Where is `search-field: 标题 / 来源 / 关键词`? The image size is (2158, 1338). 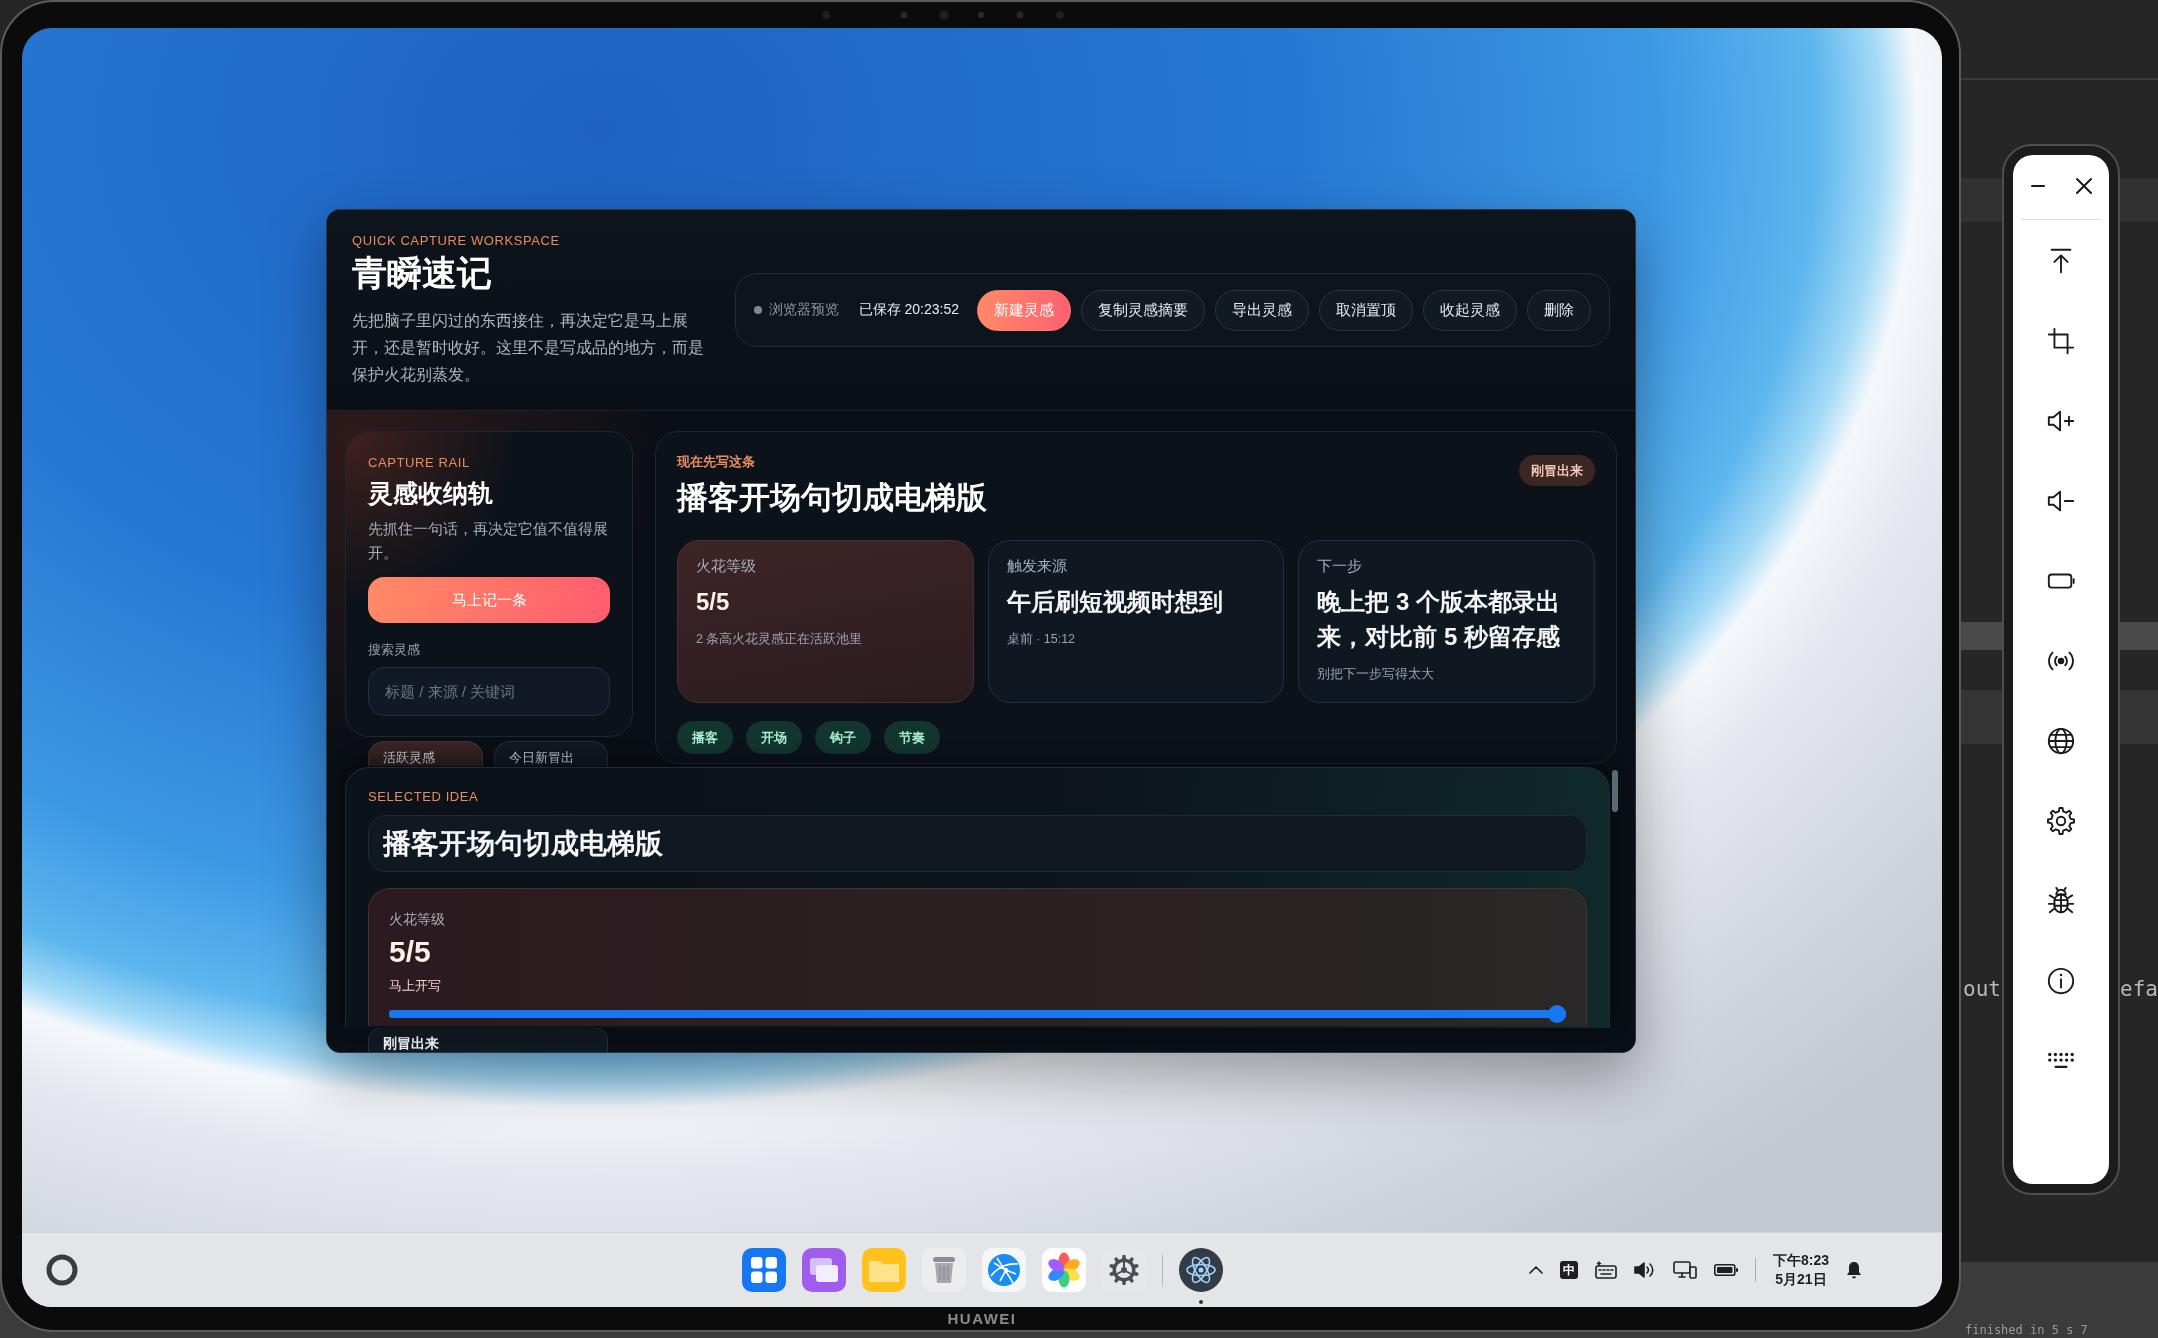
search-field: 标题 / 来源 / 关键词 is located at coordinates (489, 691).